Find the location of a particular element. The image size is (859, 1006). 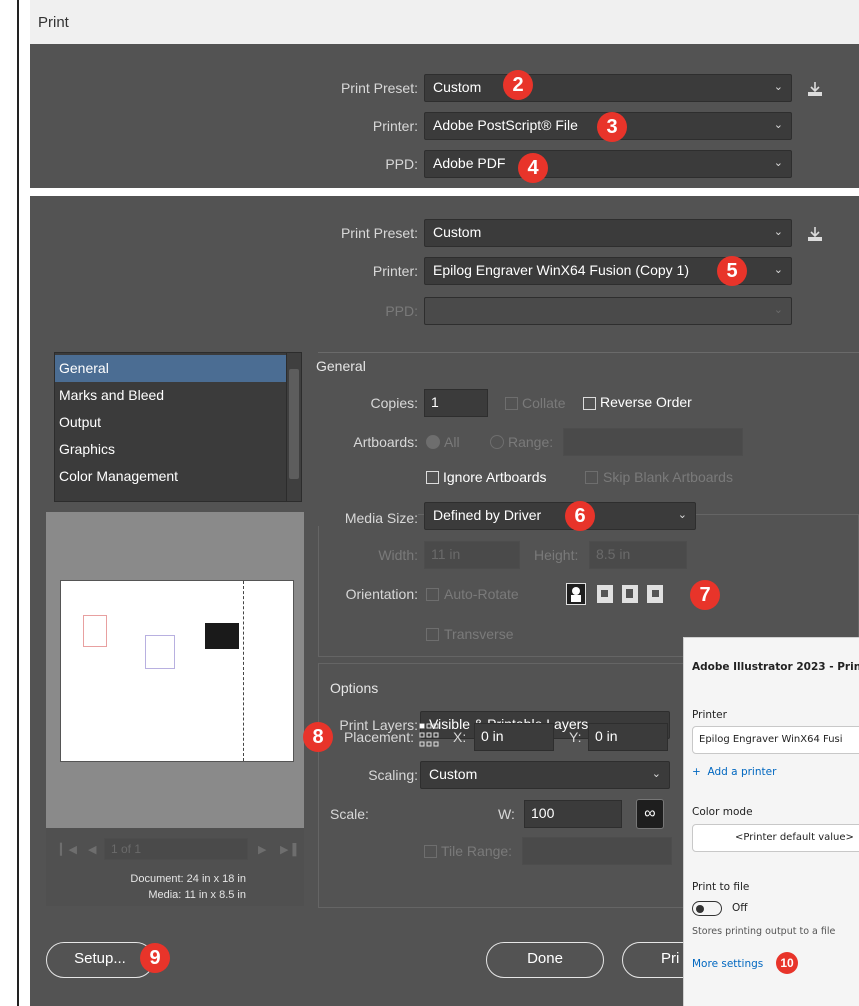

scale-w-value: 100 is located at coordinates (543, 813).